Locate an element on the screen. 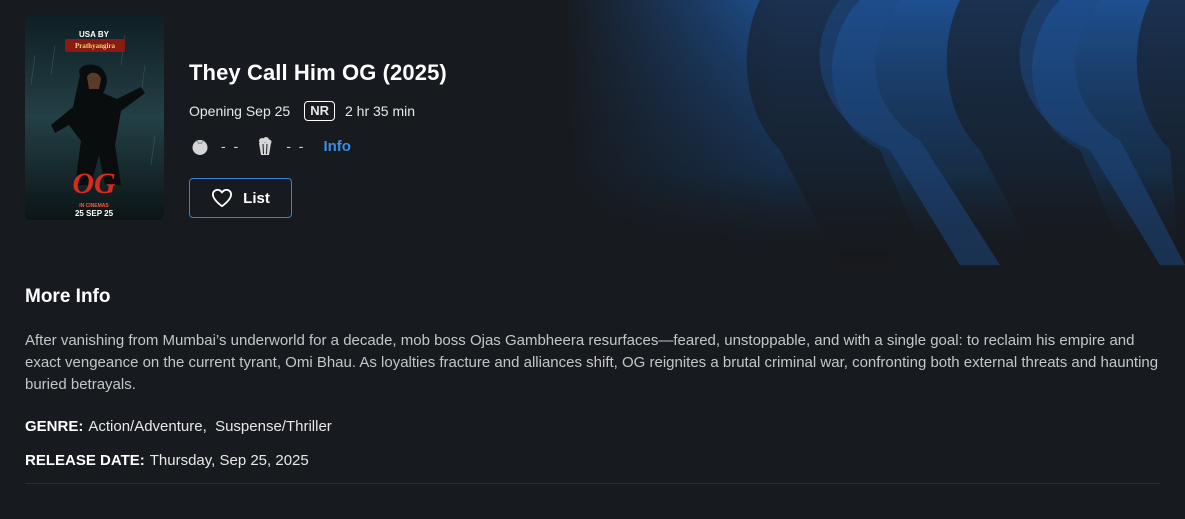  release-date-value: Thursday, Sep 25, 2025 is located at coordinates (229, 460).